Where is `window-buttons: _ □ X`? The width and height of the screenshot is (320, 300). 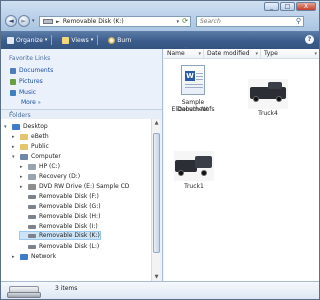
window-buttons: _ □ X is located at coordinates (290, 7).